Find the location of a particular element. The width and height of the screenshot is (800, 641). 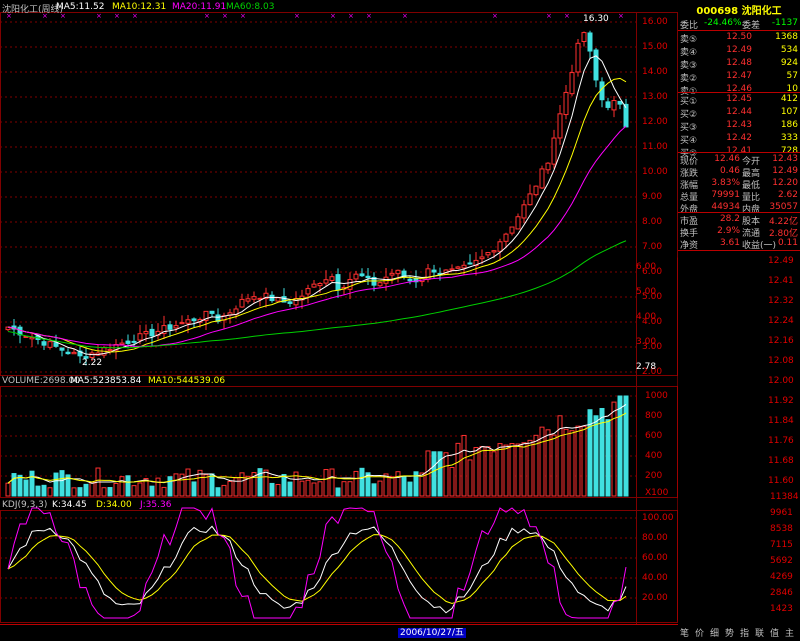

intraday-axis-label: 11.76 is located at coordinates (781, 441).